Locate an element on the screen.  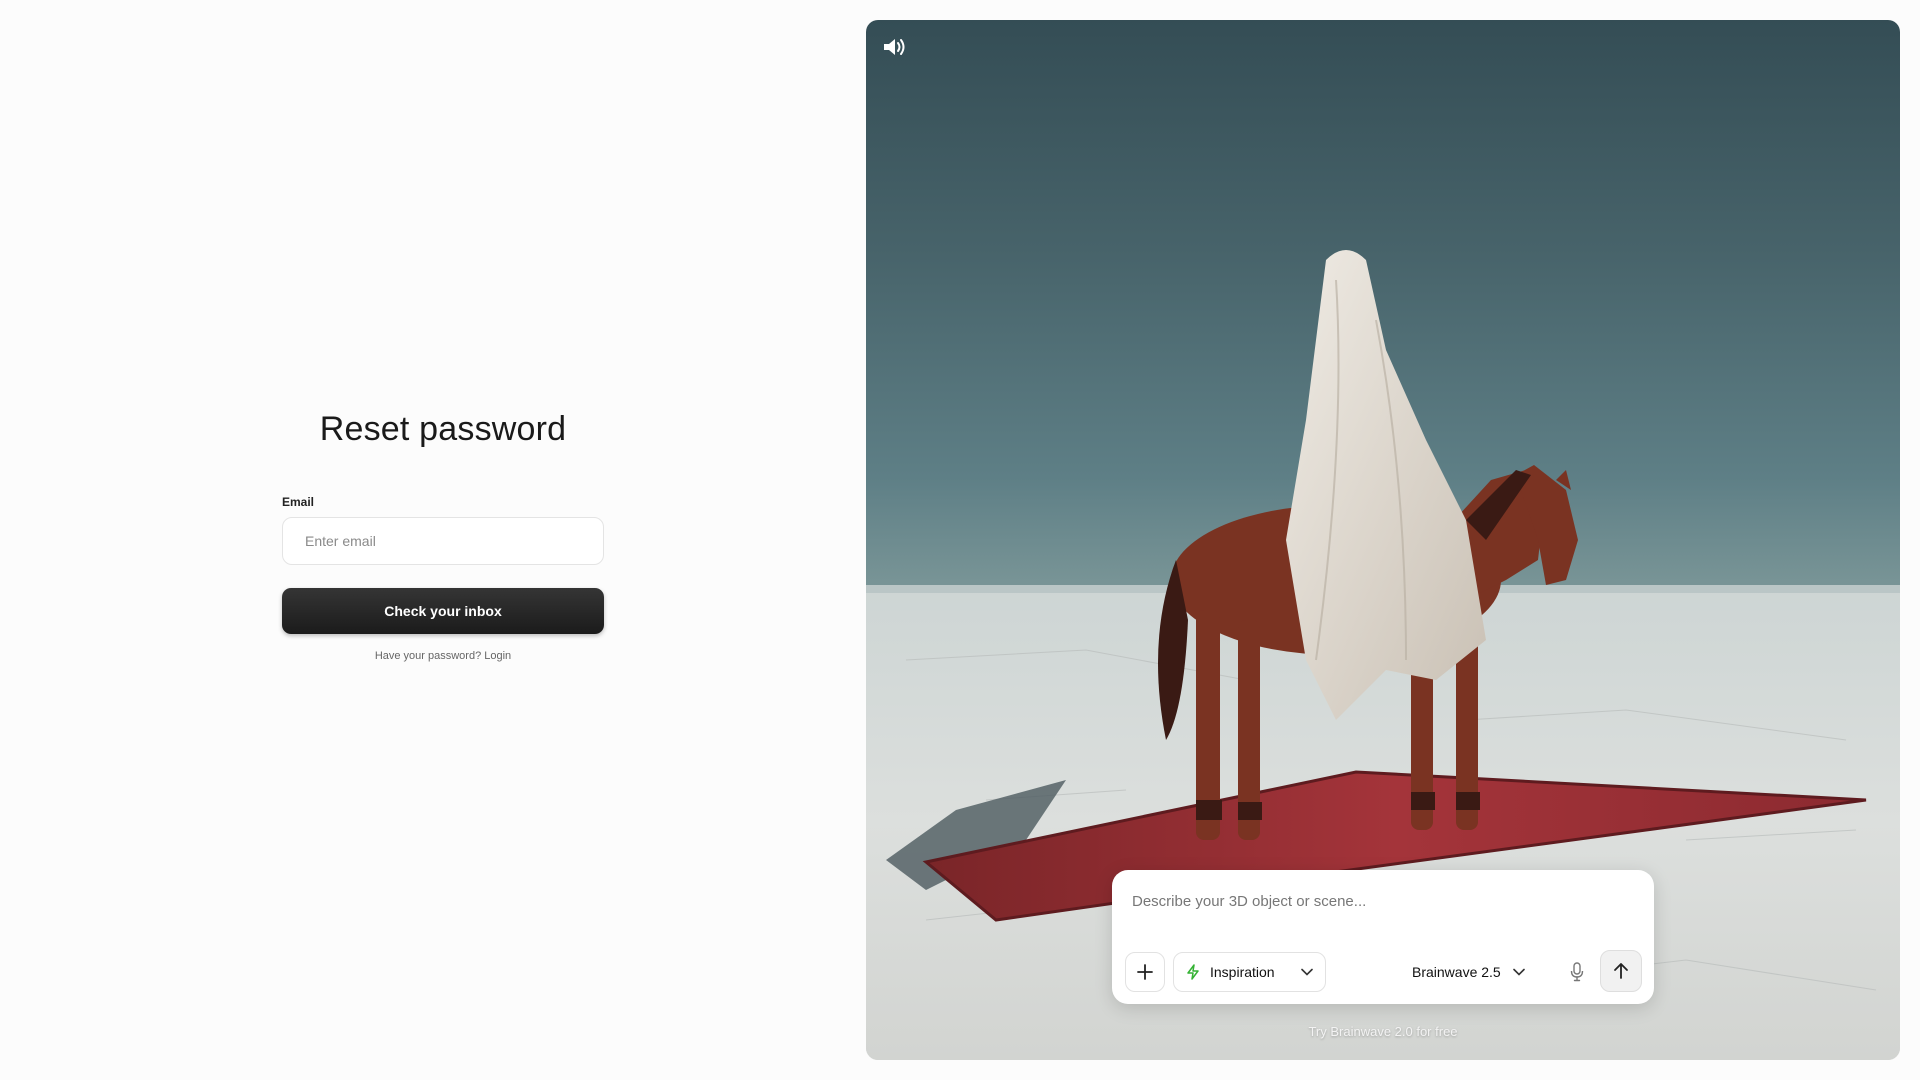
page-title: Reset password is located at coordinates (443, 429).